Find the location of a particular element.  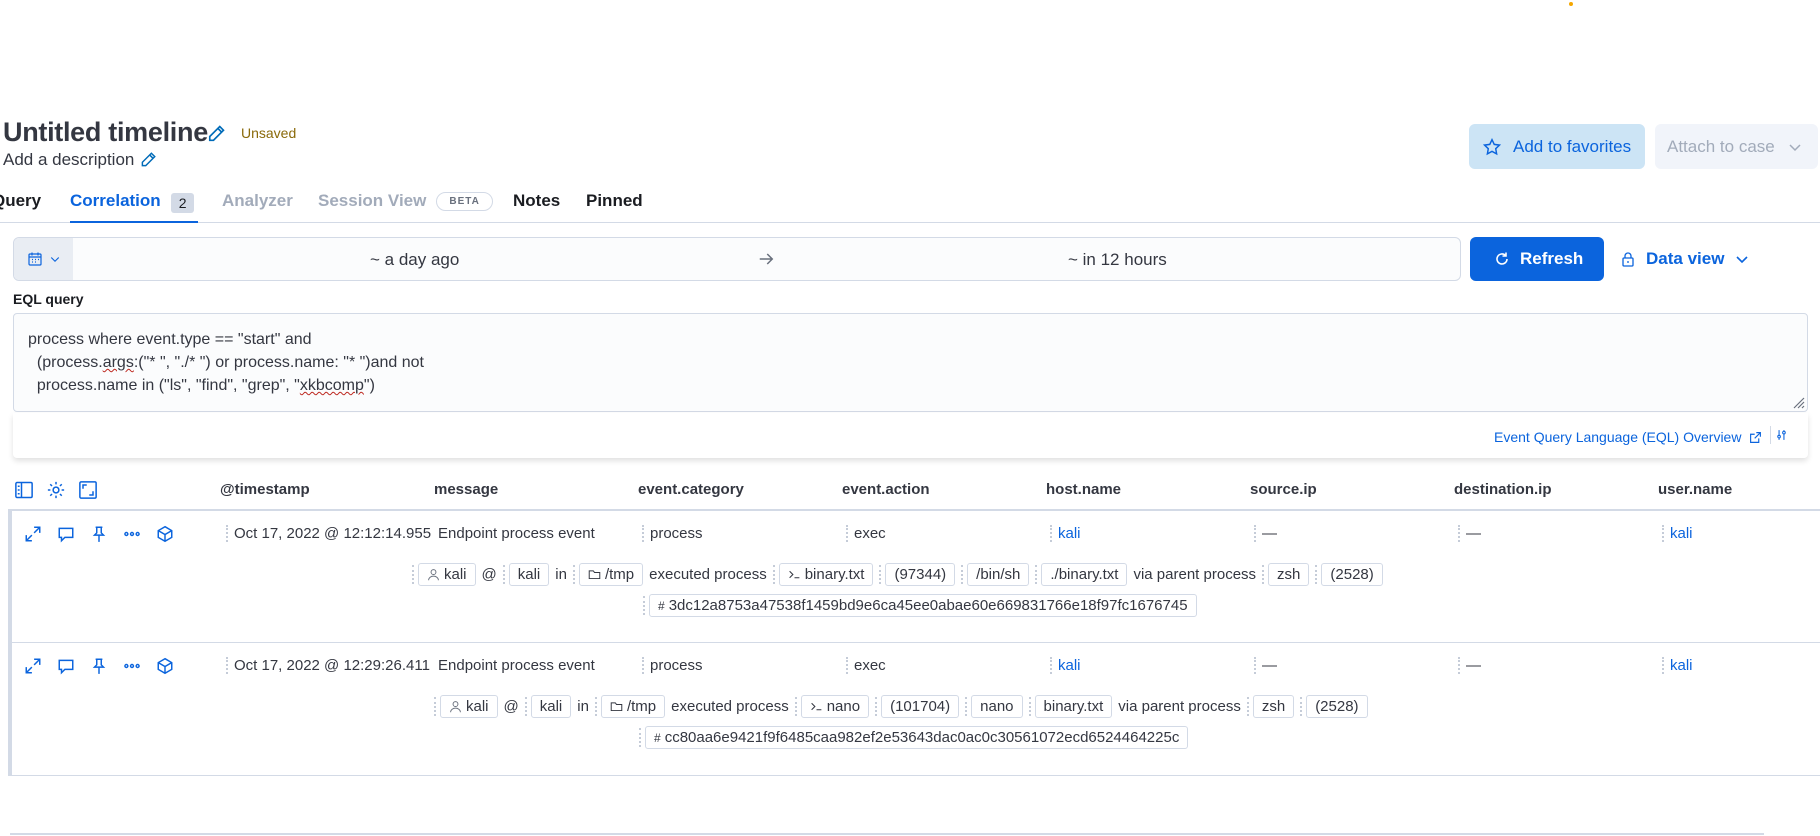

process-name-chip: binary.txt is located at coordinates (823, 574).